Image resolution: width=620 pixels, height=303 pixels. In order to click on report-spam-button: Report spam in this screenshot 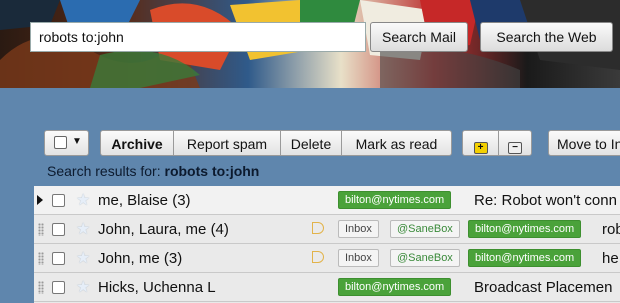, I will do `click(227, 143)`.